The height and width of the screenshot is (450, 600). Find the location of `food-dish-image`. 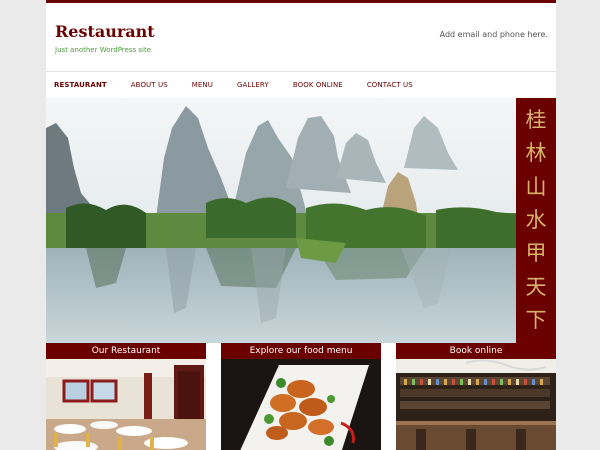

food-dish-image is located at coordinates (301, 404).